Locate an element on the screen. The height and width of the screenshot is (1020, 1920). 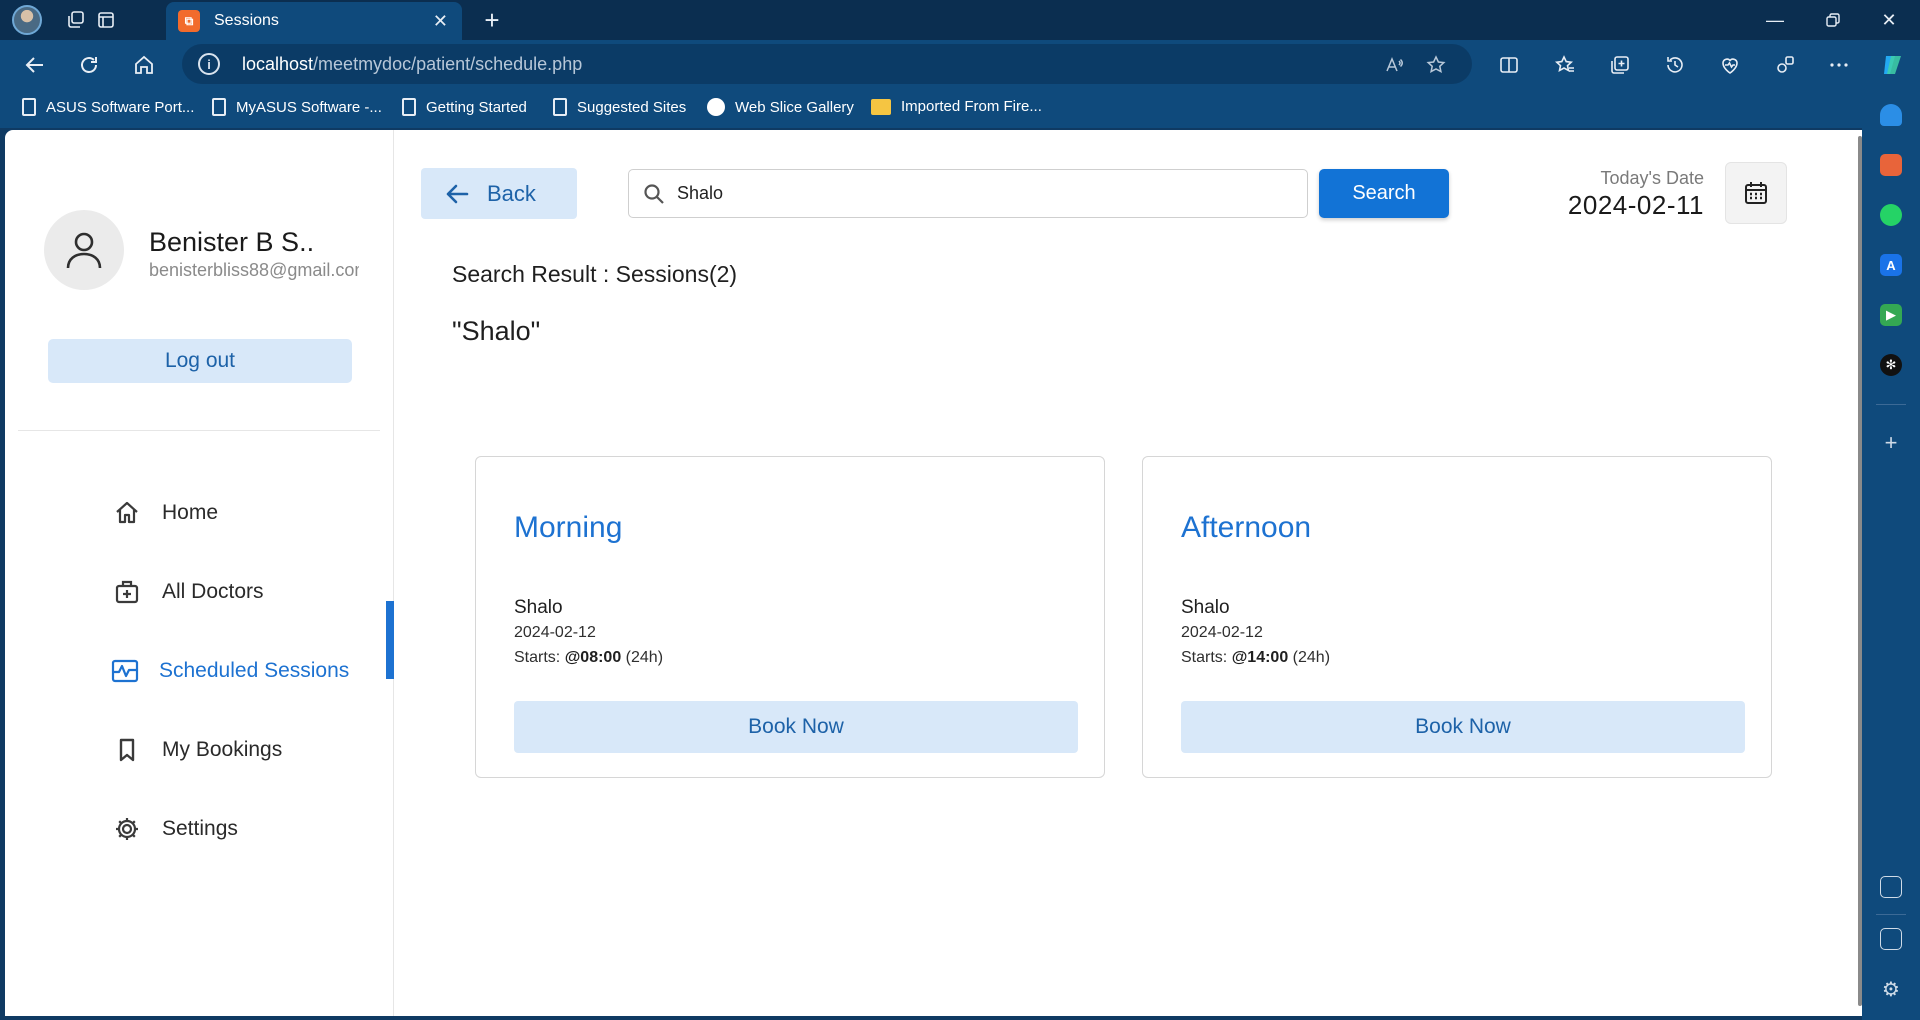
tools-briefcase-icon is located at coordinates (1891, 165).